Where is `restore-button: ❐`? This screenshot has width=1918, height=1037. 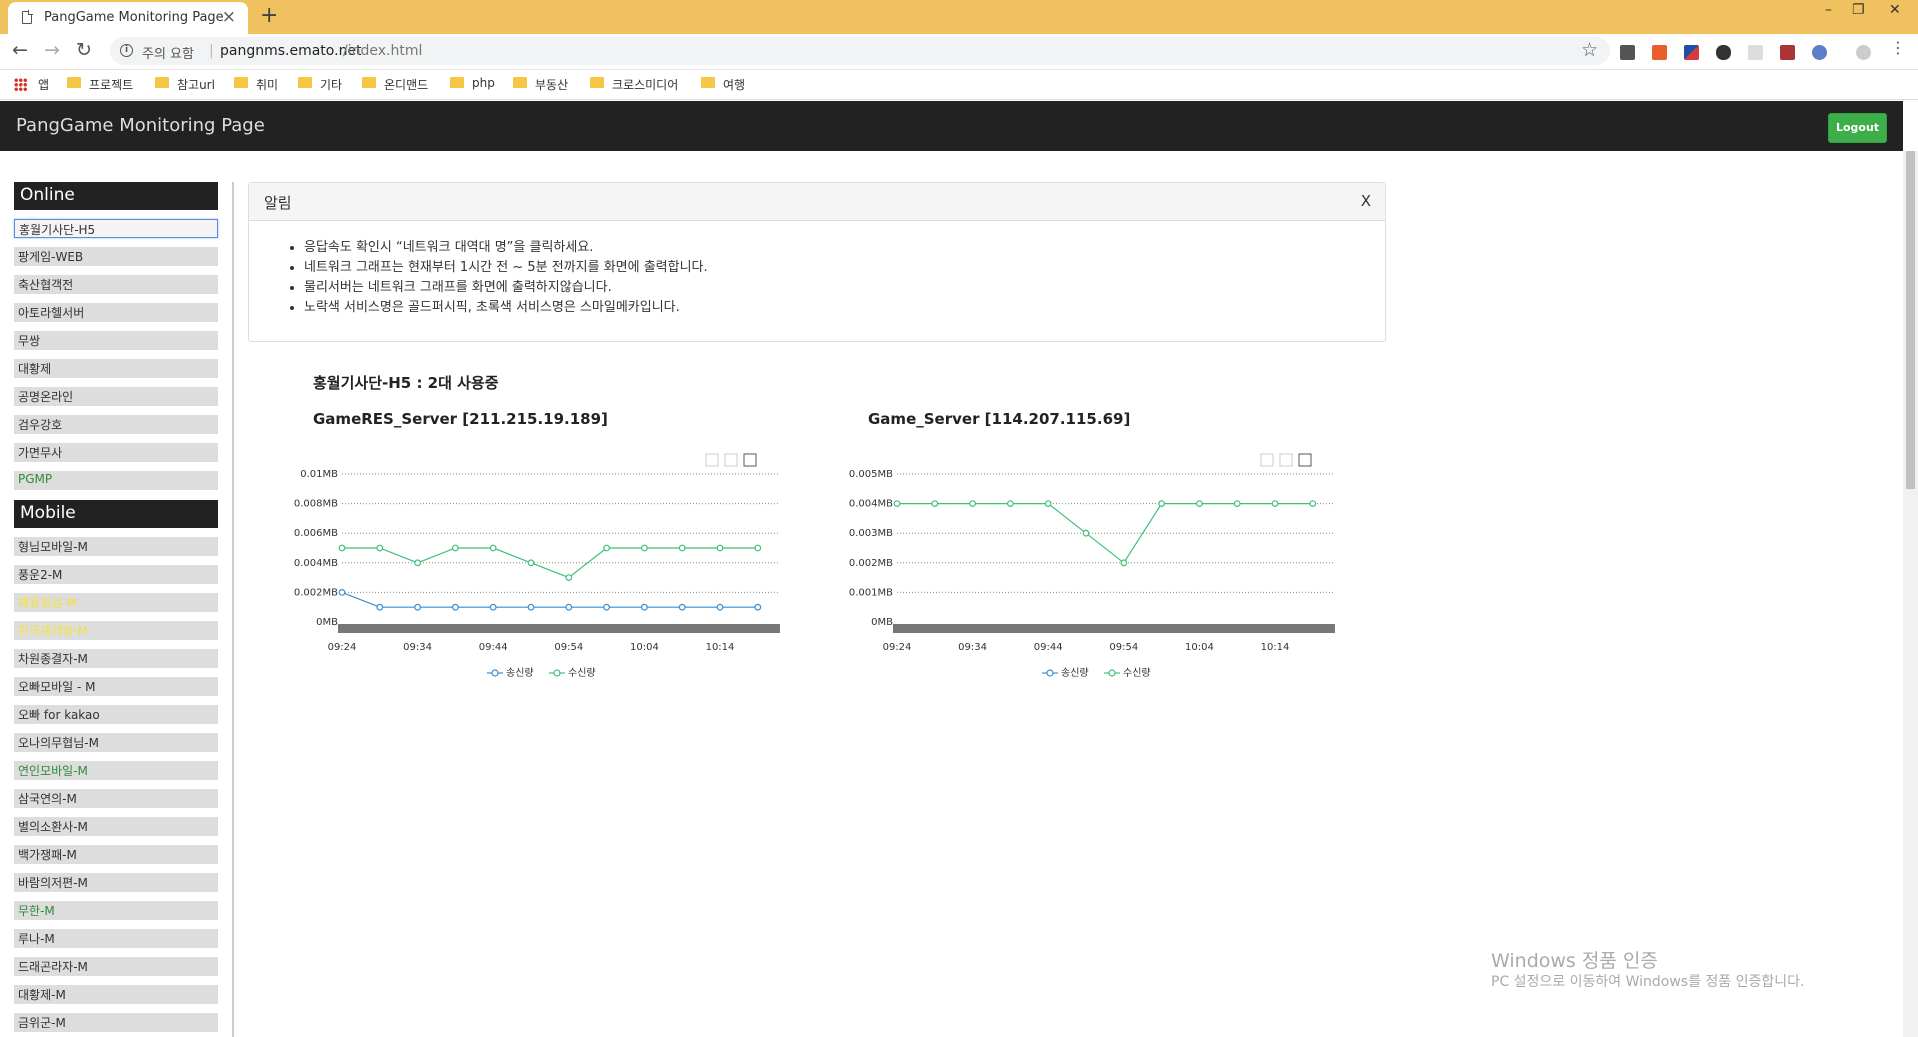 restore-button: ❐ is located at coordinates (1858, 10).